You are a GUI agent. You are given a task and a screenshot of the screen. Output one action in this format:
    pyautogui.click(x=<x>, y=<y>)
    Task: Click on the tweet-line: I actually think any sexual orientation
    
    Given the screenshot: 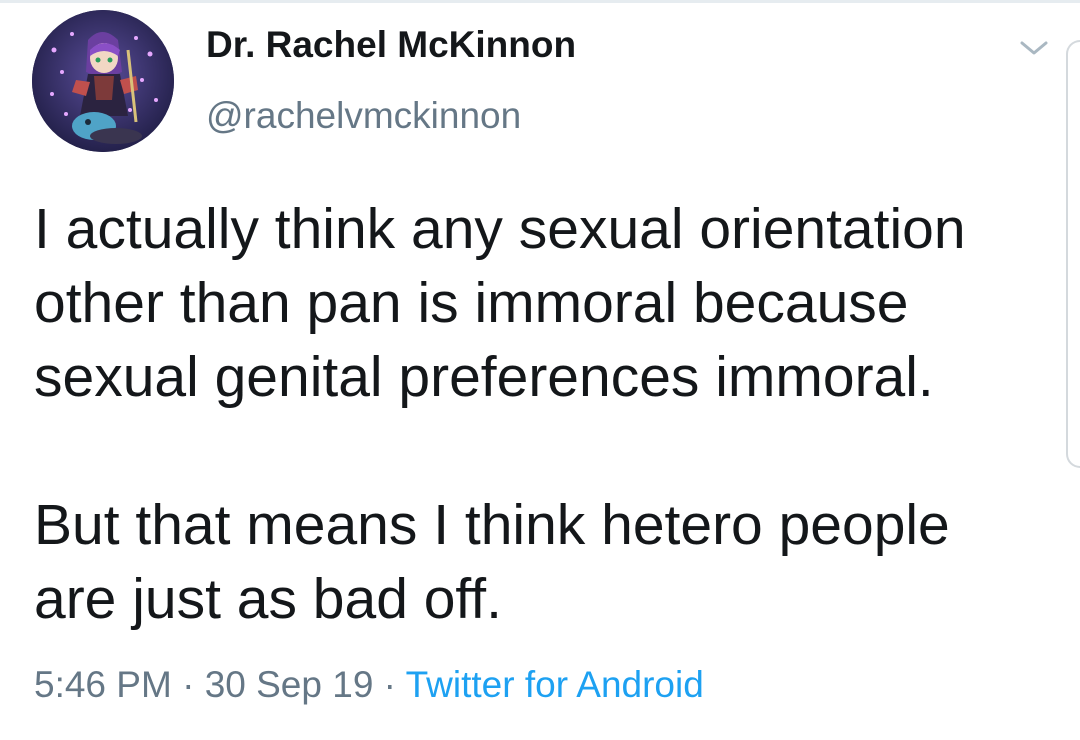 What is the action you would take?
    pyautogui.click(x=500, y=229)
    